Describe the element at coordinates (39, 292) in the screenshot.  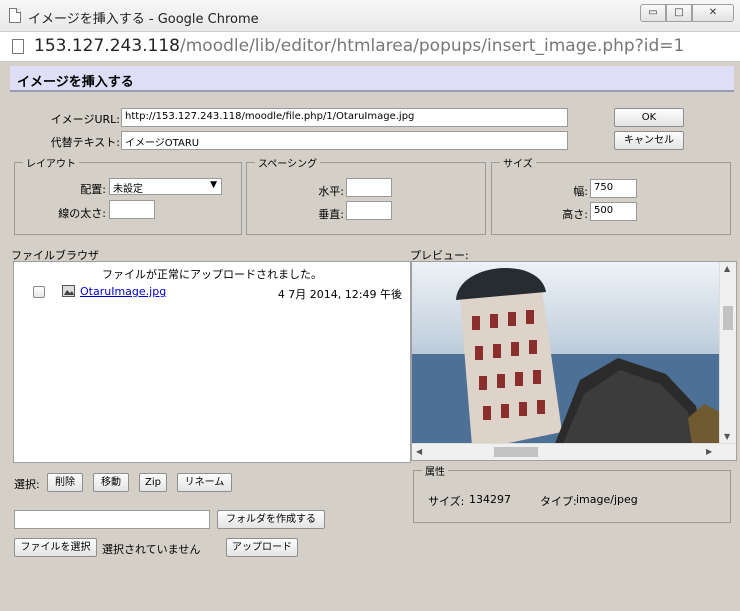
I see `file-checkbox` at that location.